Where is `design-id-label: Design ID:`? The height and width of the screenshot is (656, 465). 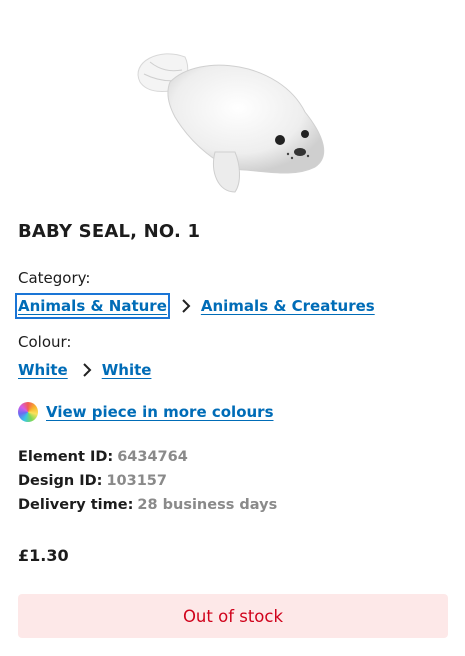 design-id-label: Design ID: is located at coordinates (60, 481).